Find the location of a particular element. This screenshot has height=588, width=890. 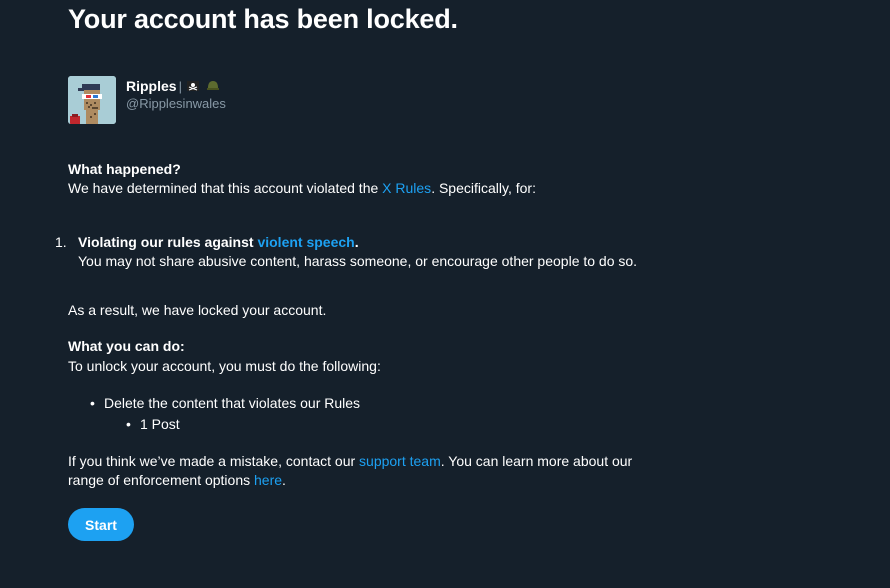

account-profile: Ripples | @Ripplesinwales is located at coordinates (147, 100).